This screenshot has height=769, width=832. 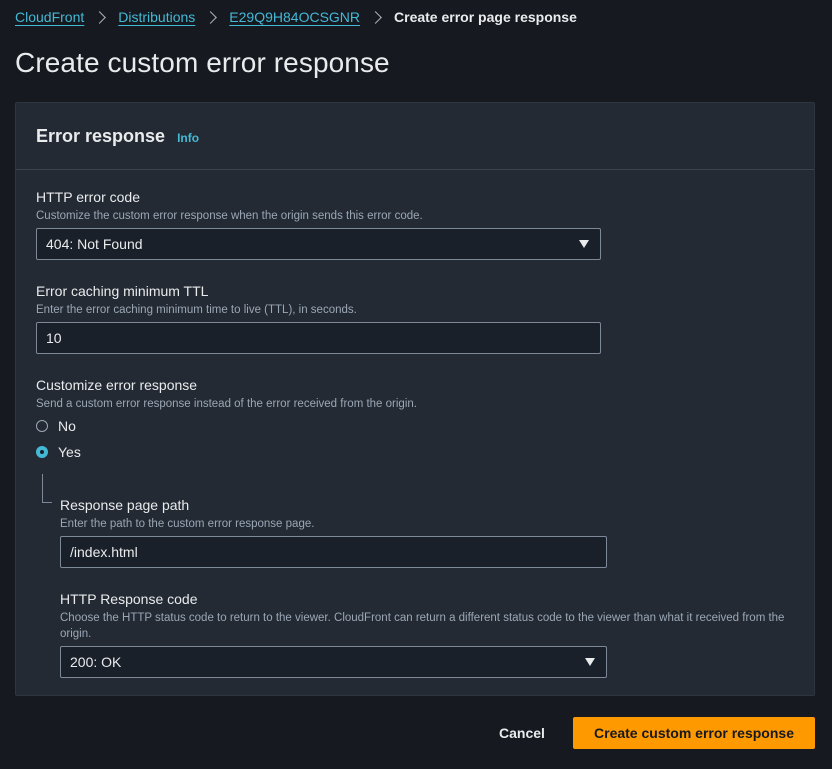 I want to click on breadcrumb-current: Create error page response, so click(x=485, y=17).